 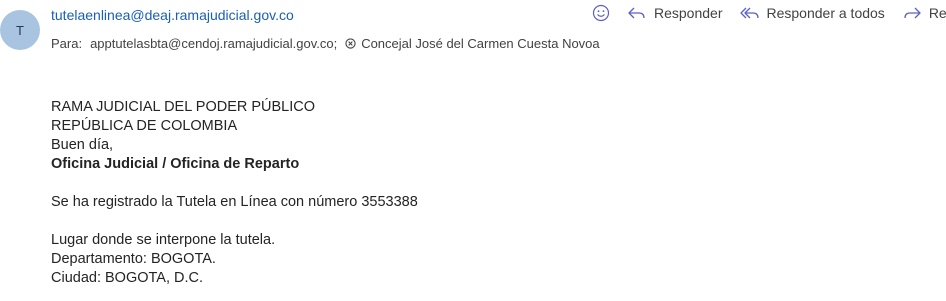 I want to click on body-line-department: Departamento: BOGOTA., so click(x=133, y=259).